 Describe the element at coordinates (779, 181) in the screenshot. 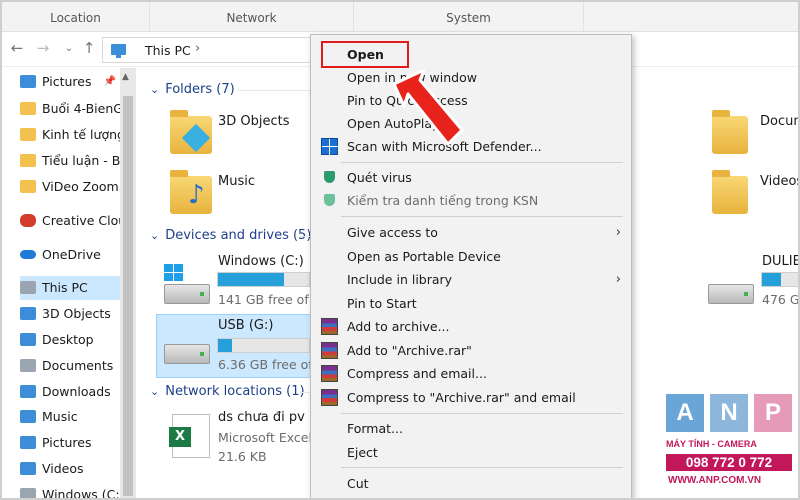

I see `folder-videos: Videos` at that location.